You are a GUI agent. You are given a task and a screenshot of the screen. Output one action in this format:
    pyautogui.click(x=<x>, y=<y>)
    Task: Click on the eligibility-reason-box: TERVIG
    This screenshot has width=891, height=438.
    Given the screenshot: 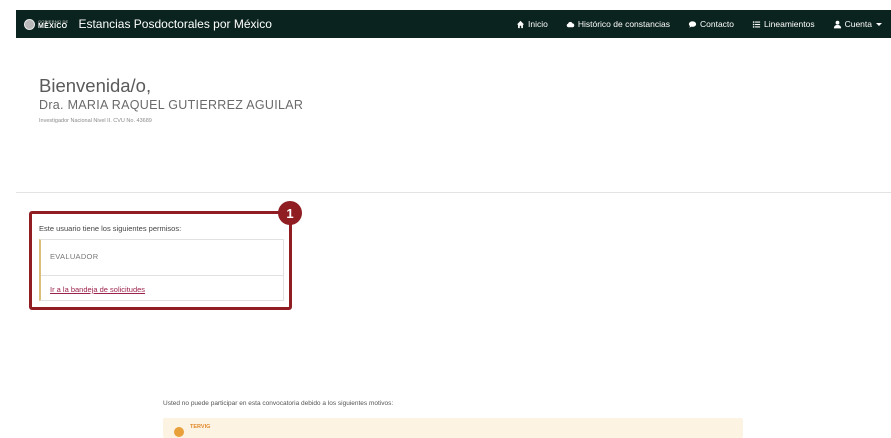 What is the action you would take?
    pyautogui.click(x=453, y=428)
    